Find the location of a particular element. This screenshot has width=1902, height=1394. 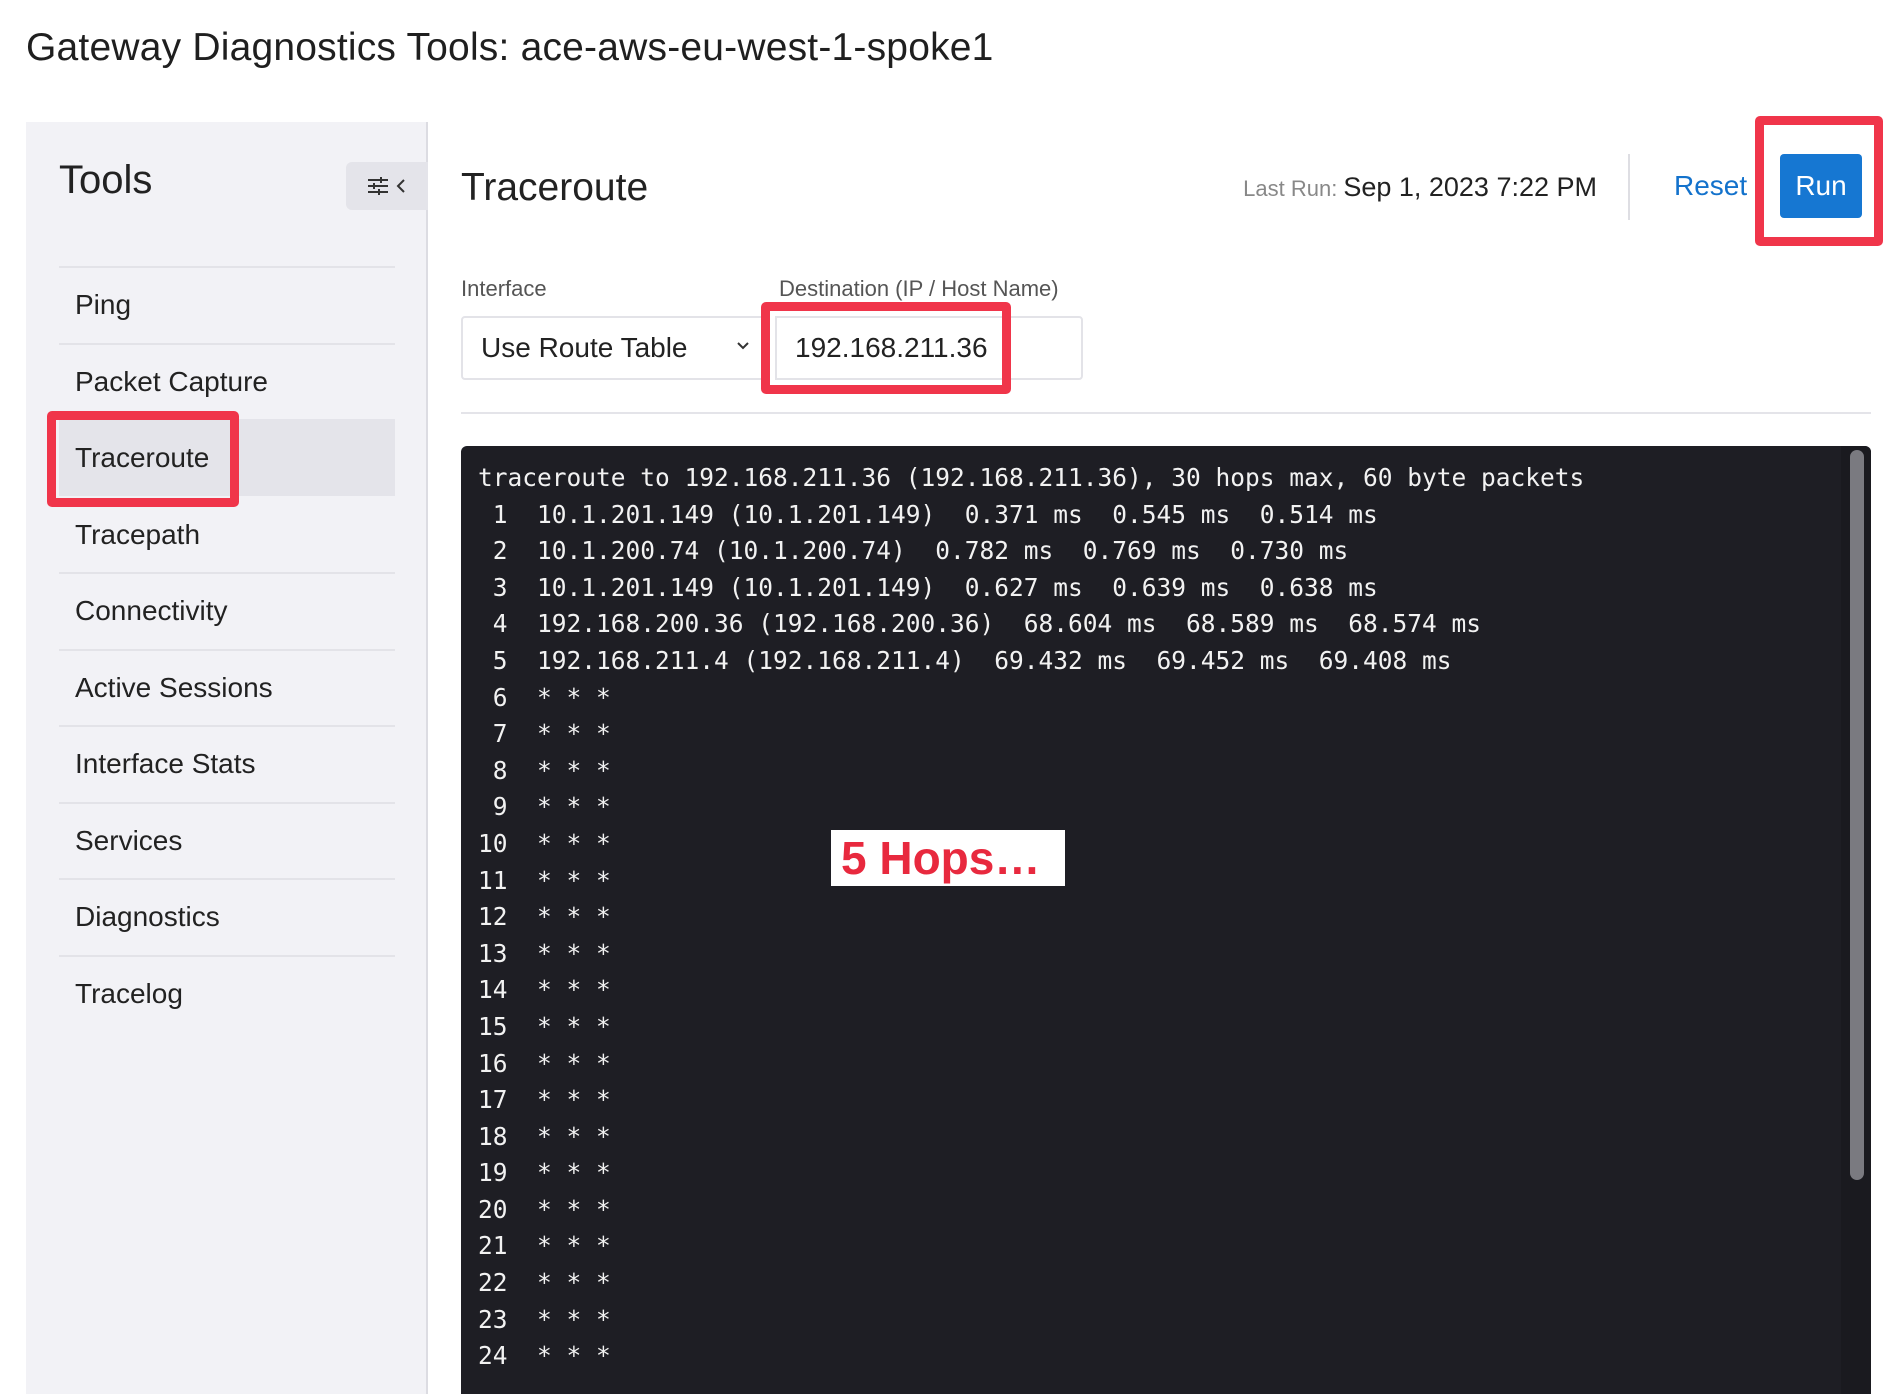

interface-label: Interface is located at coordinates (504, 288).